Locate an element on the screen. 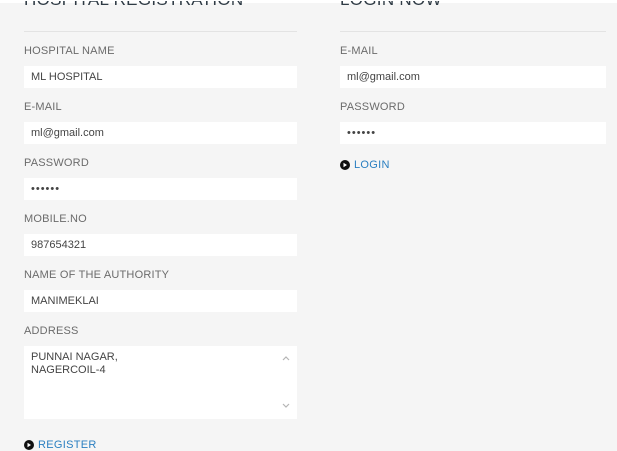 Image resolution: width=617 pixels, height=451 pixels. login-password-group: PASSWORD •••••• is located at coordinates (473, 122).